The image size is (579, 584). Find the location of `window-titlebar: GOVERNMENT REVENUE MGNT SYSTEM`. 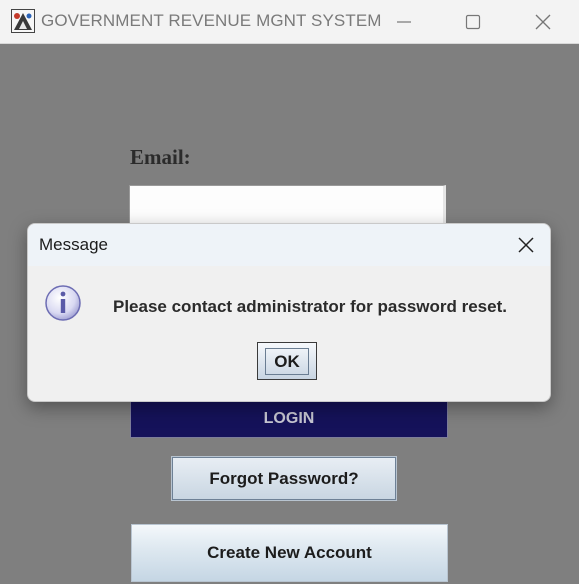

window-titlebar: GOVERNMENT REVENUE MGNT SYSTEM is located at coordinates (289, 22).